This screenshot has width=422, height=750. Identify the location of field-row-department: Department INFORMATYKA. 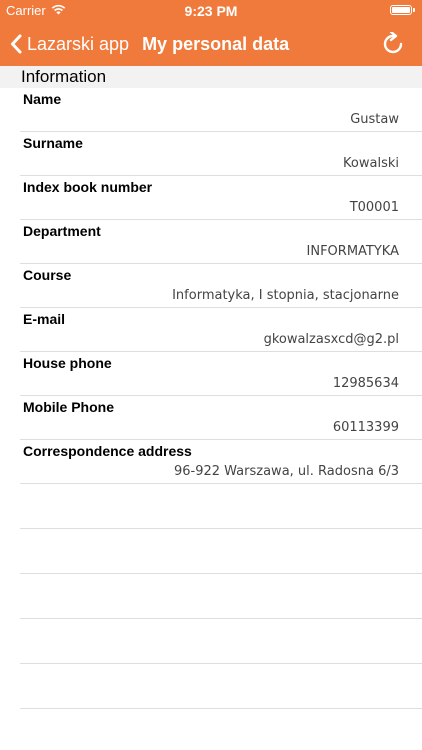
(221, 242).